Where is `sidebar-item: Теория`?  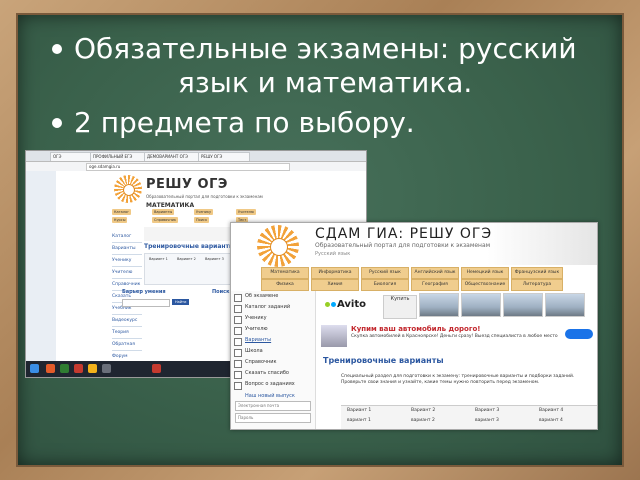
sidebar-item: Теория is located at coordinates (127, 333).